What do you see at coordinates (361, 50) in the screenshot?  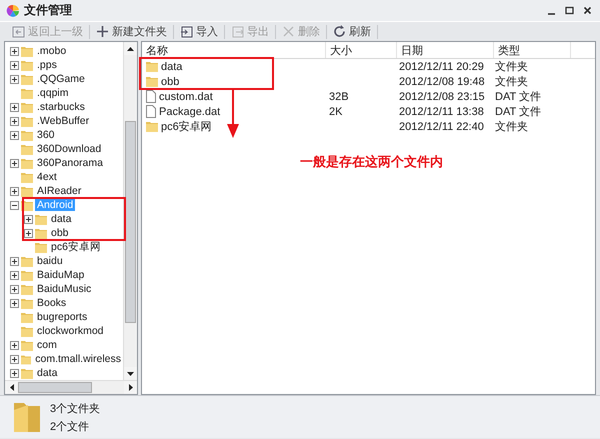 I see `column-header: 大小` at bounding box center [361, 50].